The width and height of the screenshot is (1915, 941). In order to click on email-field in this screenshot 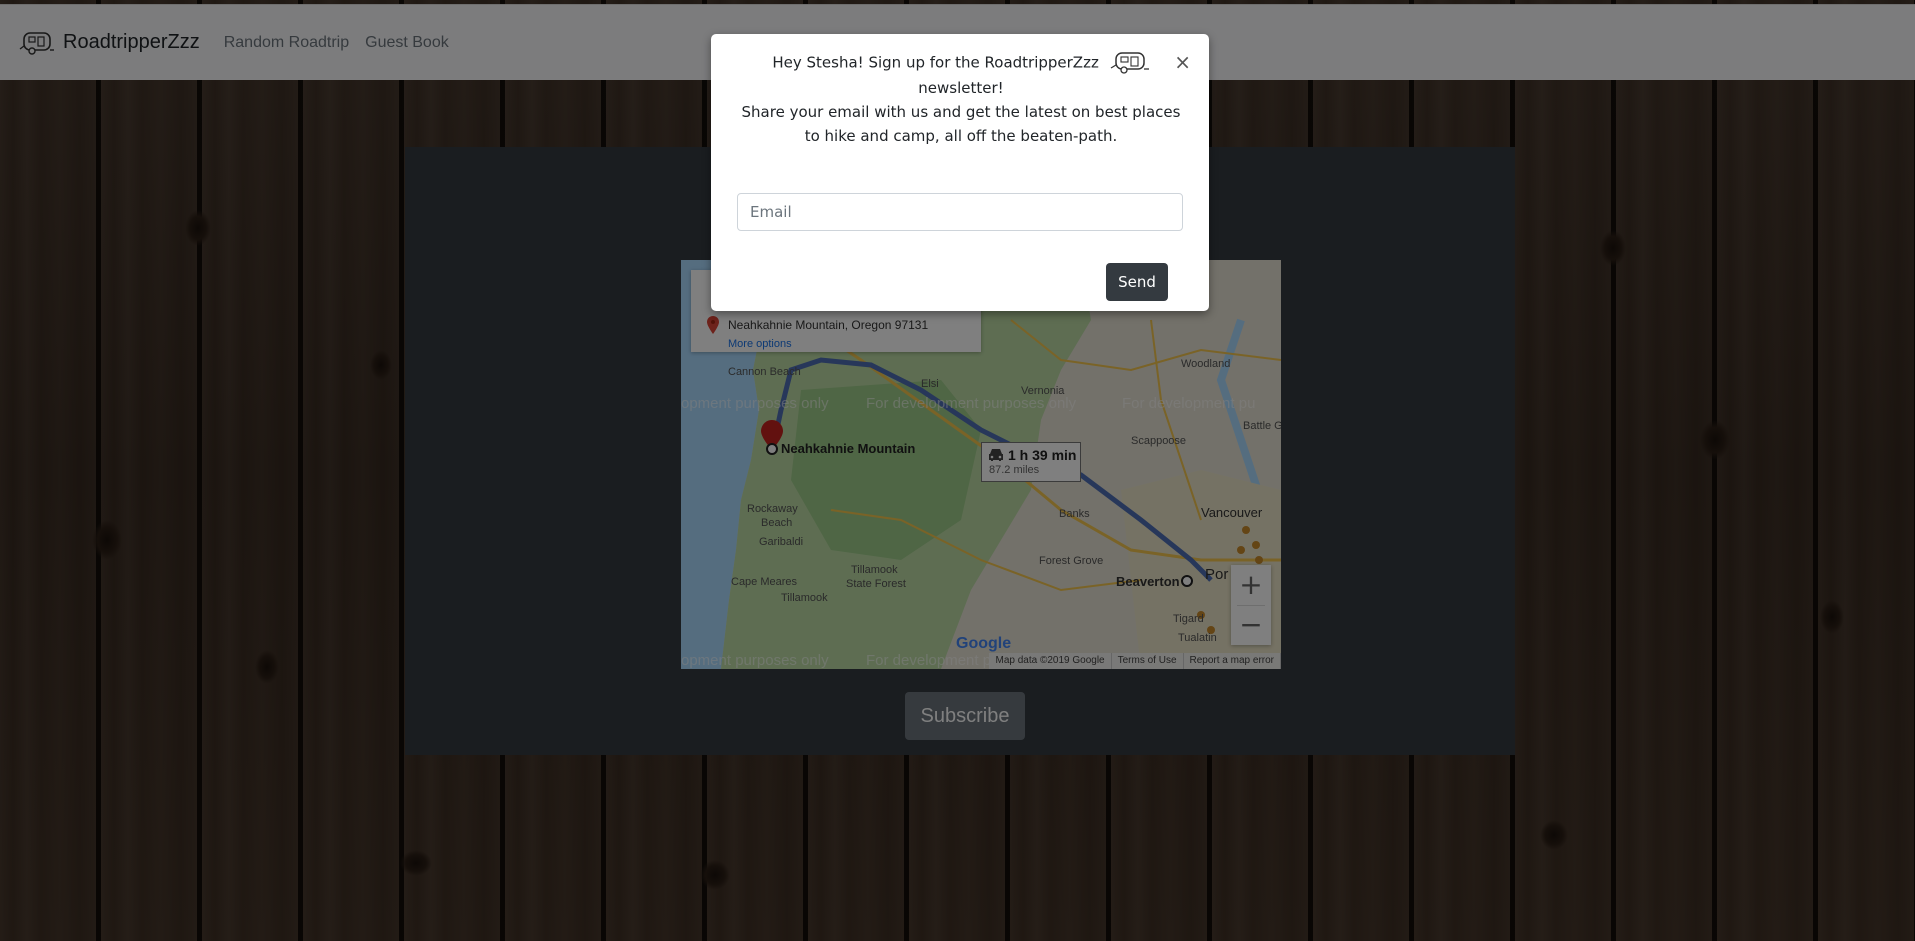, I will do `click(960, 212)`.